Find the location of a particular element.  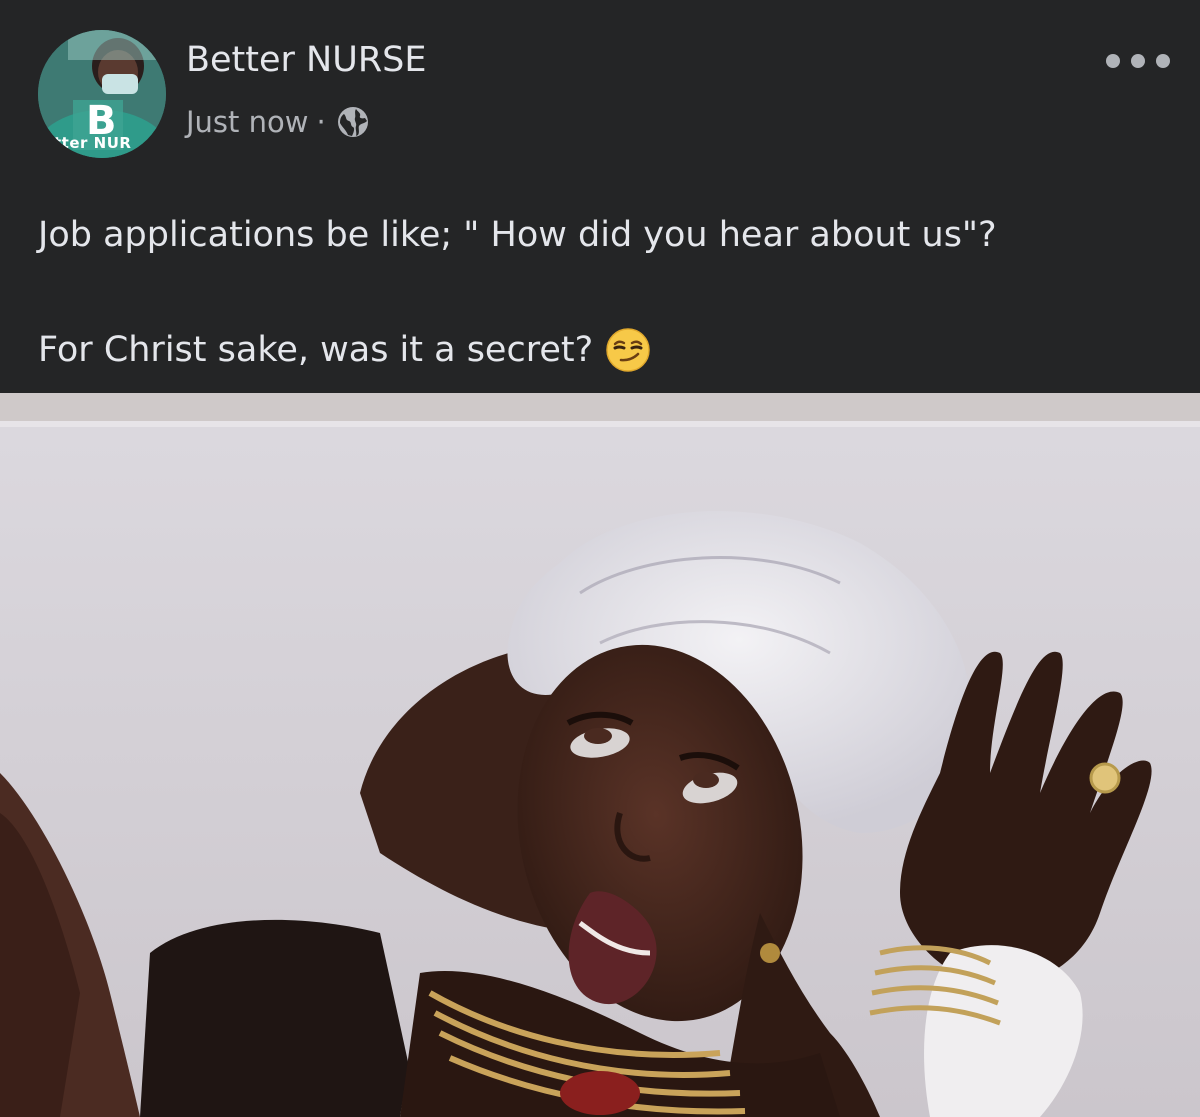

post-timestamp: Just now is located at coordinates (247, 122).